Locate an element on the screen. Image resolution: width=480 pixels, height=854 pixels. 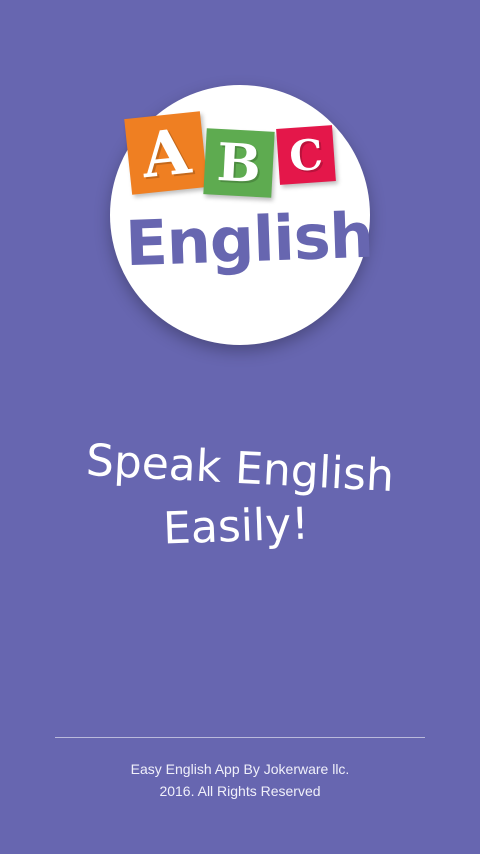
letter-block-b: B is located at coordinates (239, 163).